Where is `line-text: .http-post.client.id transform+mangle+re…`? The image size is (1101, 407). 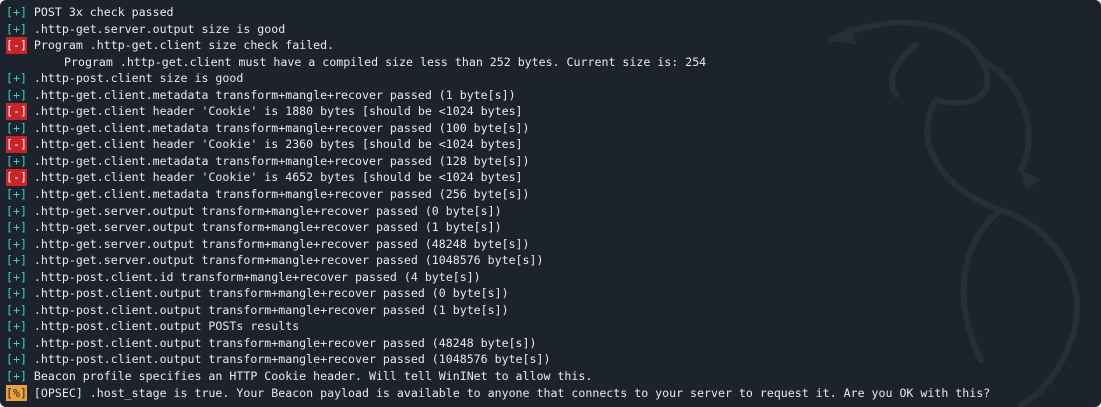 line-text: .http-post.client.id transform+mangle+re… is located at coordinates (253, 276).